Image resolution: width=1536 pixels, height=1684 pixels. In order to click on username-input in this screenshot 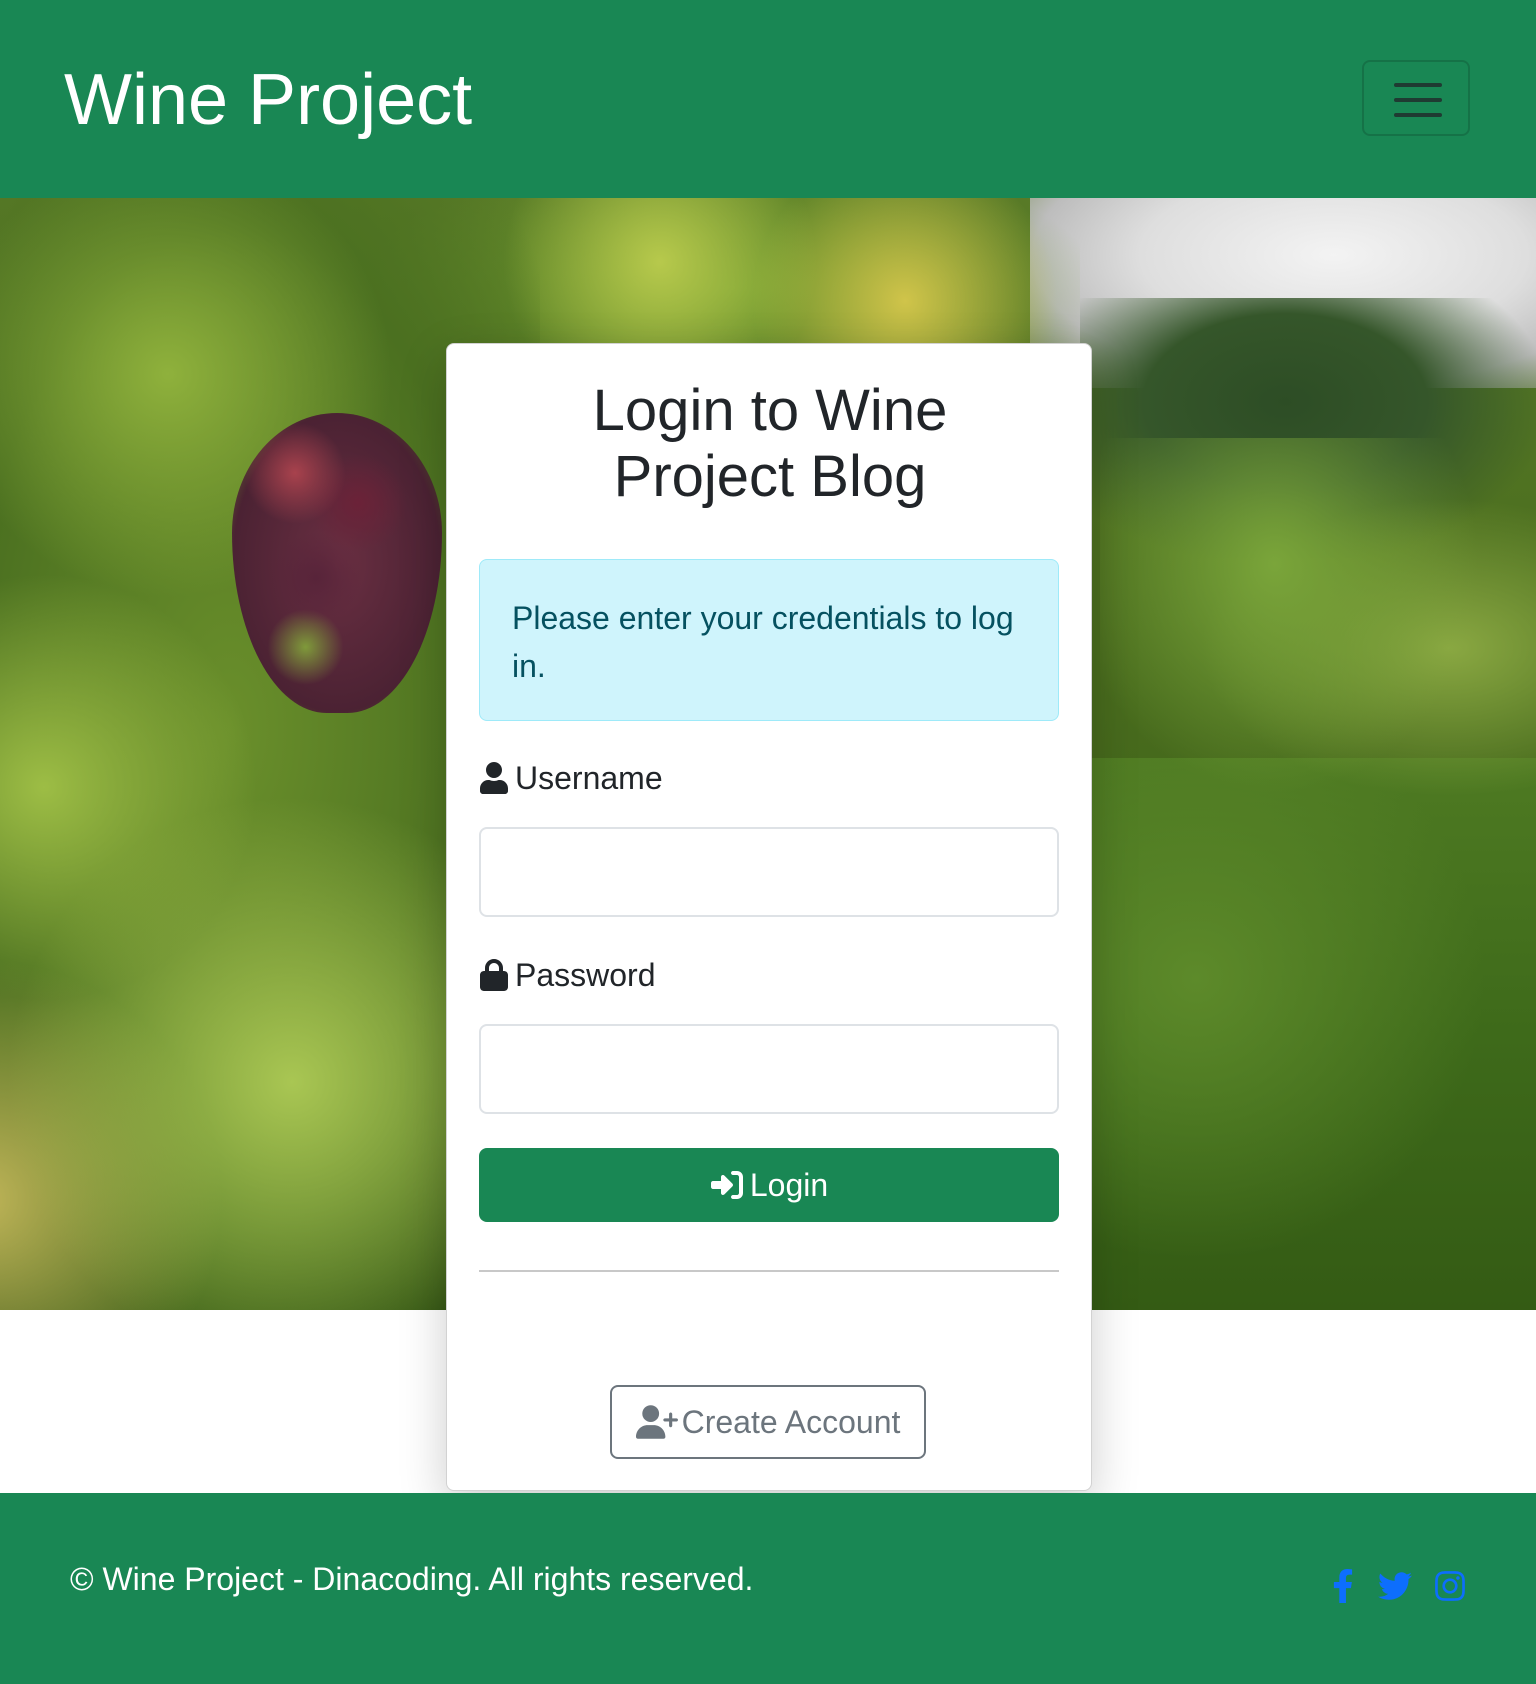, I will do `click(769, 872)`.